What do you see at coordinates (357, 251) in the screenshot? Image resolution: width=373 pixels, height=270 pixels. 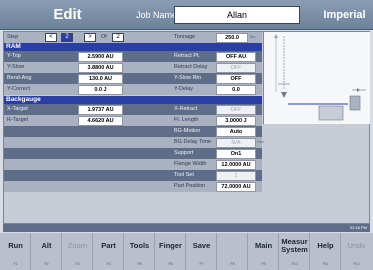 I see `f12-undo-button: Undo F12` at bounding box center [357, 251].